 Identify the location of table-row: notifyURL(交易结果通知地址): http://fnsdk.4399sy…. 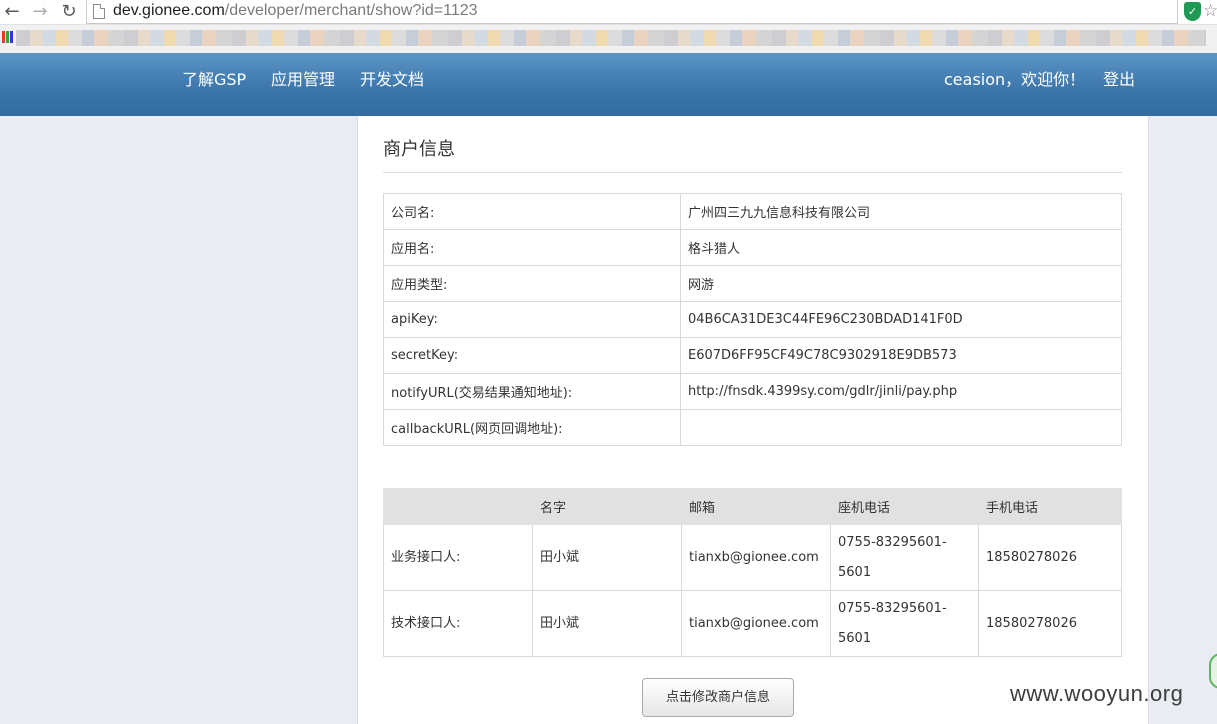
(752, 391).